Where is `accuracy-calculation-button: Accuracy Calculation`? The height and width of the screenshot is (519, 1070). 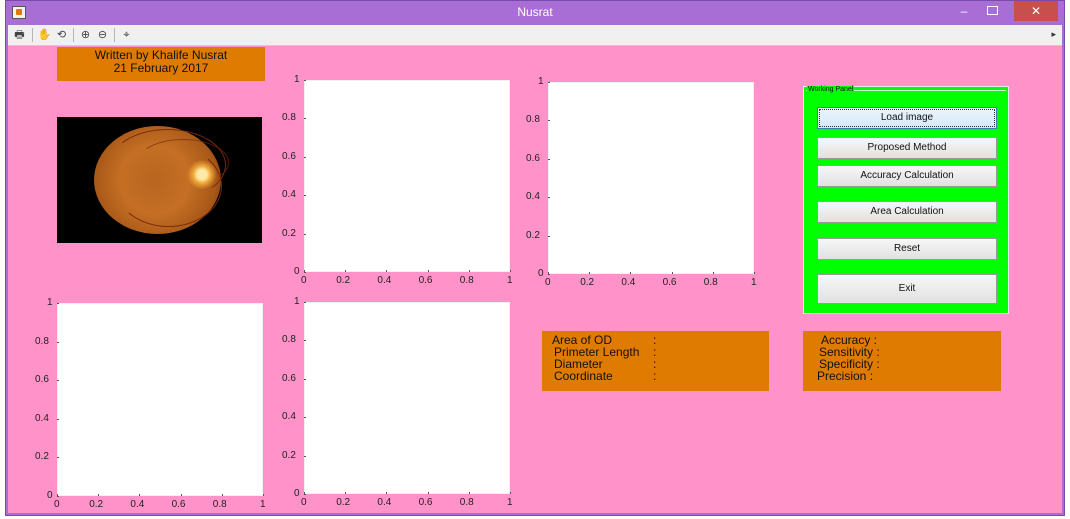
accuracy-calculation-button: Accuracy Calculation is located at coordinates (907, 176).